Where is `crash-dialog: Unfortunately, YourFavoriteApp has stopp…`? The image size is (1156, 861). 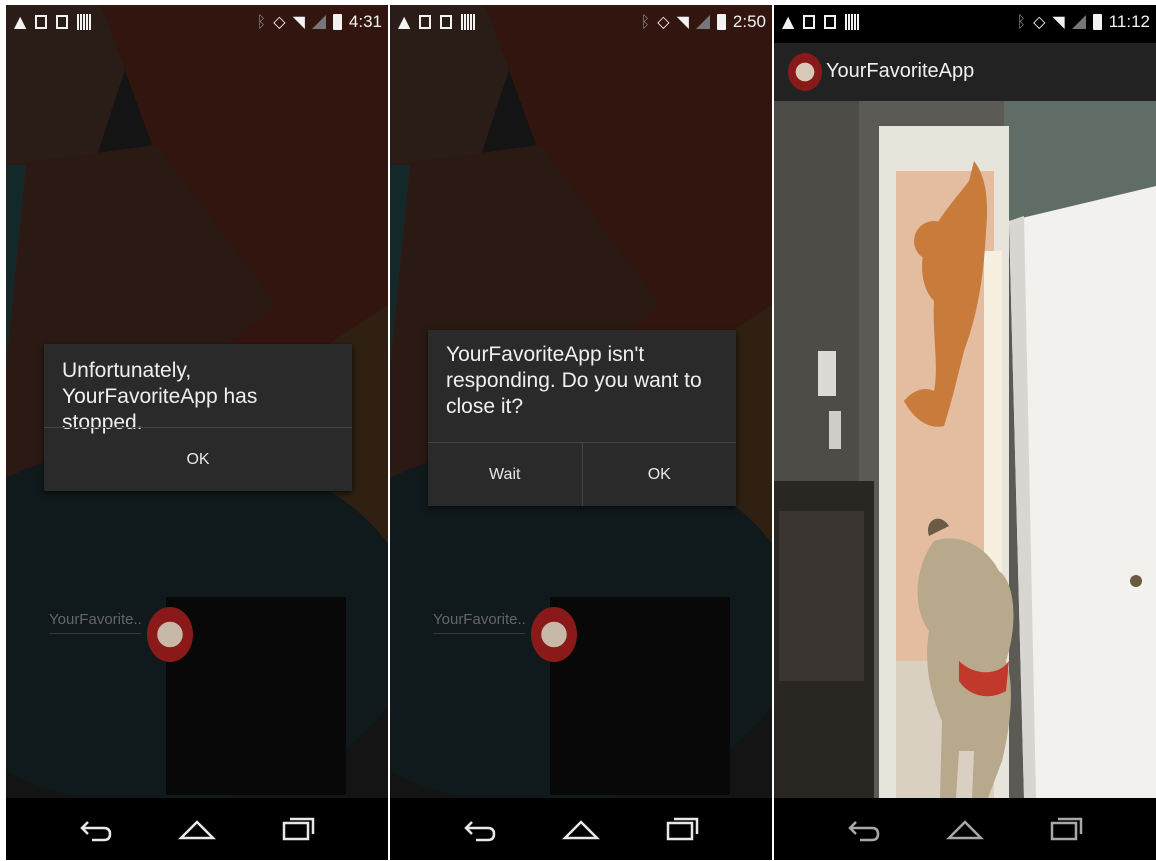
crash-dialog: Unfortunately, YourFavoriteApp has stopp… is located at coordinates (198, 417).